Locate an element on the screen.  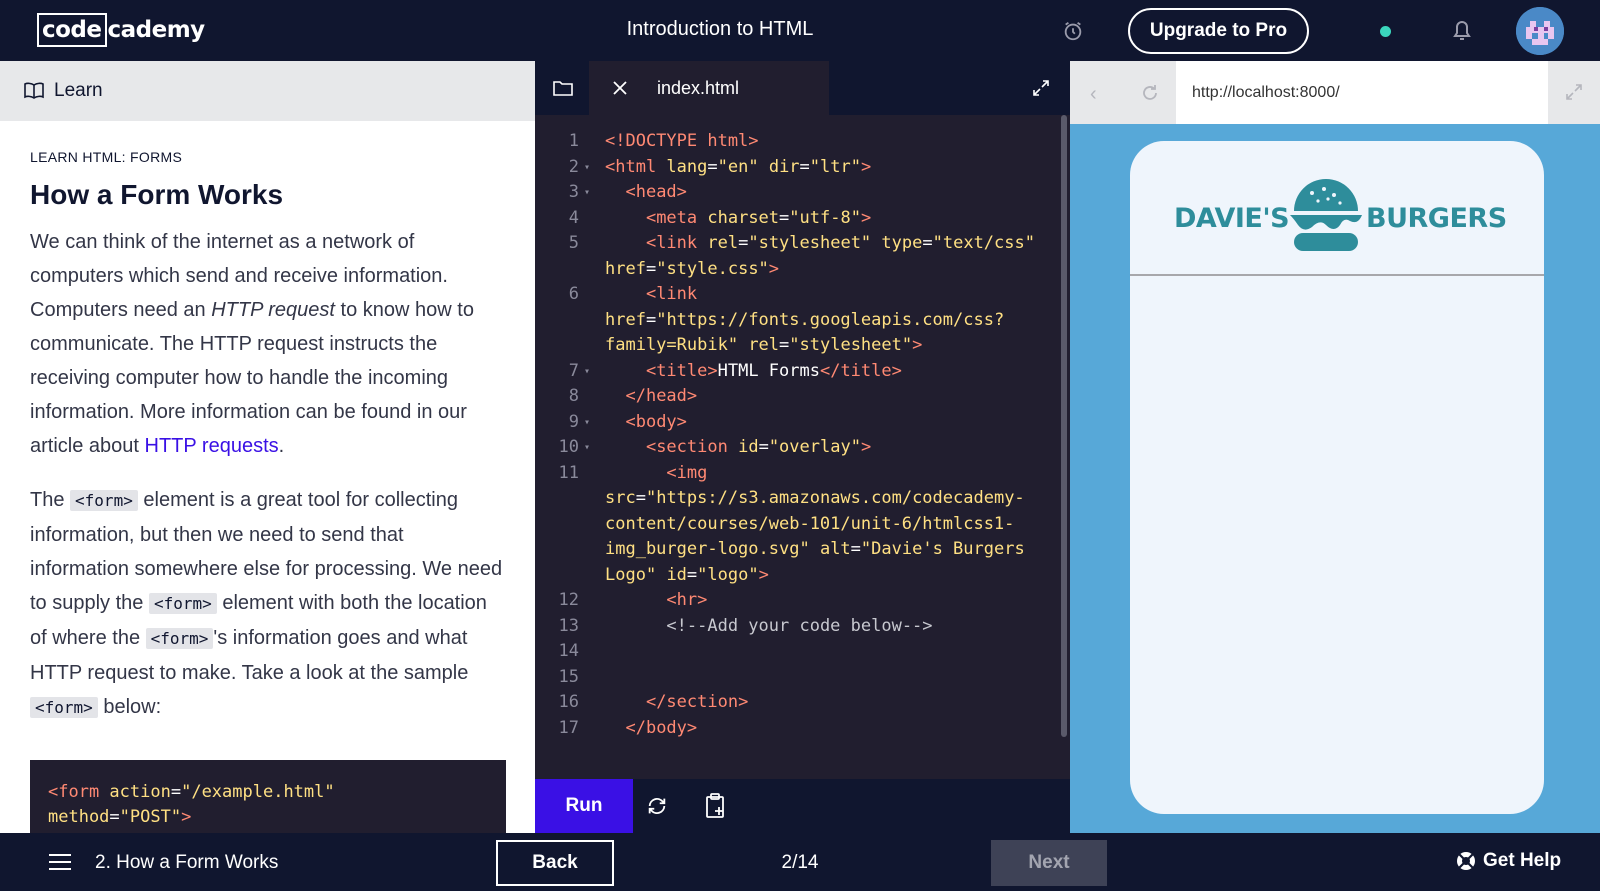
code-line: 10 ▾ <section id="overlay"> is located at coordinates (795, 448).